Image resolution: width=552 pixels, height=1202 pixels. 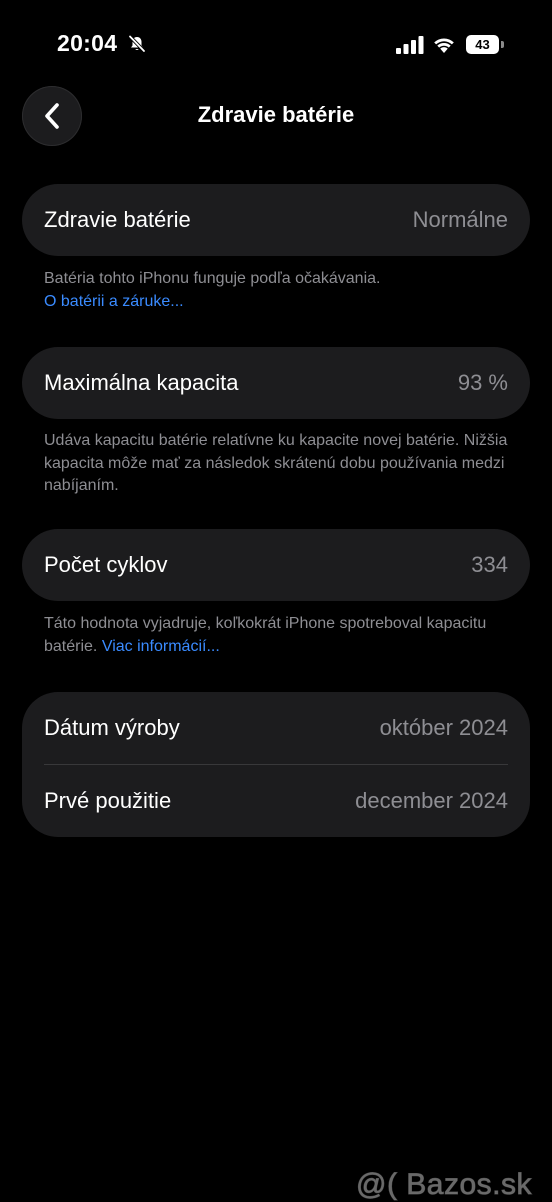 I want to click on max-capacity-row: Maximálna kapacita 93 %, so click(x=276, y=383).